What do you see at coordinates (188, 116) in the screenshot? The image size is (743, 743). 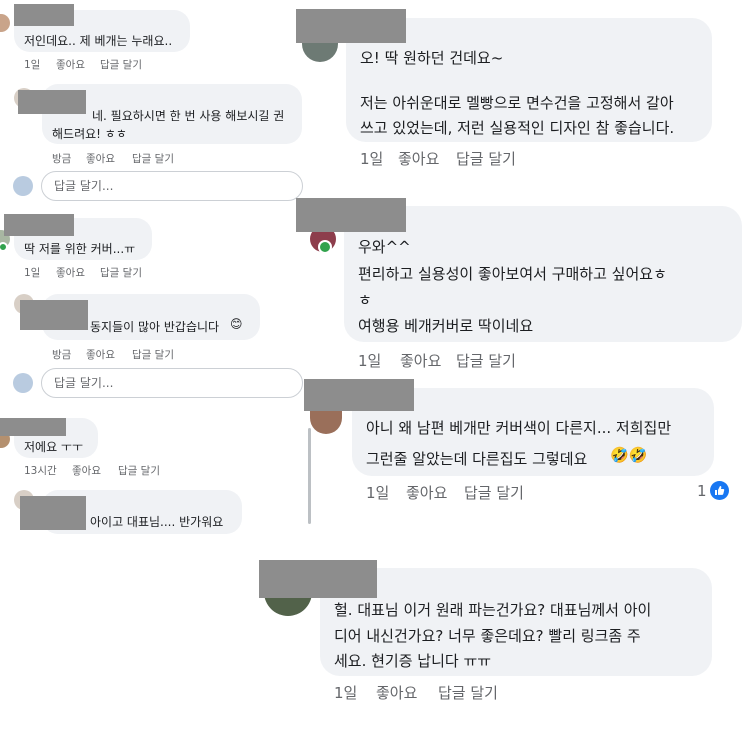 I see `reply-text-line1: 네. 필요하시면 한 번 사용 해보시길 권` at bounding box center [188, 116].